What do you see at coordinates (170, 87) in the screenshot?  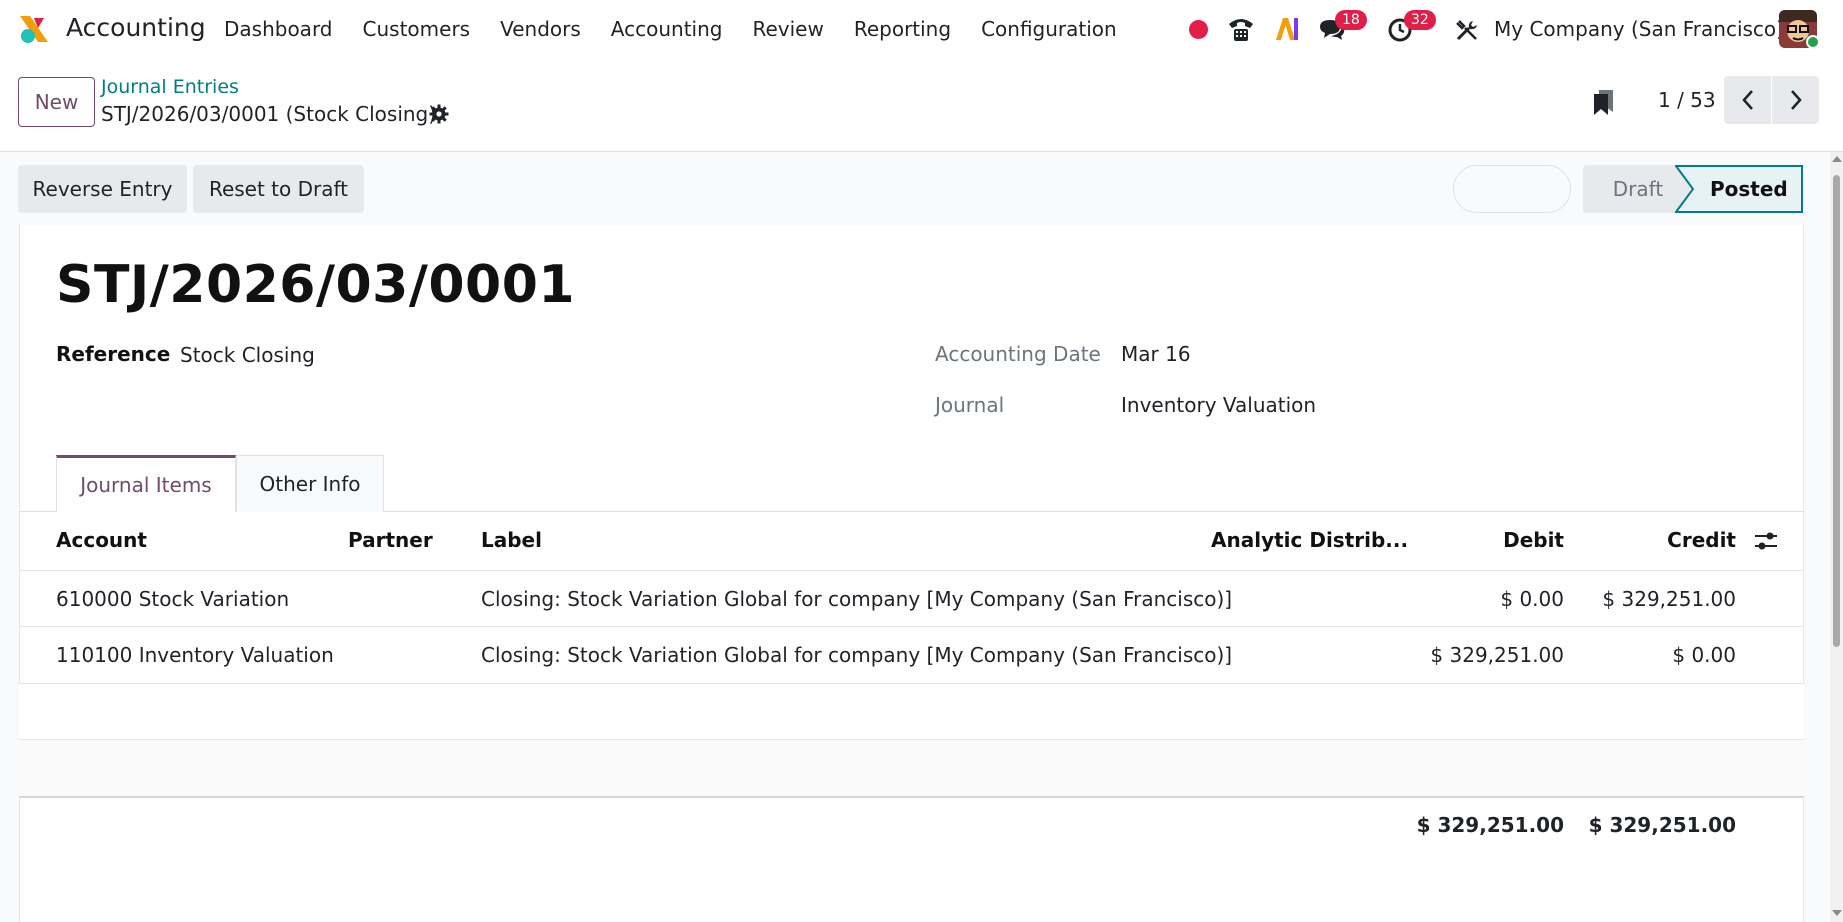 I see `breadcrumb-journal-entries: Journal Entries` at bounding box center [170, 87].